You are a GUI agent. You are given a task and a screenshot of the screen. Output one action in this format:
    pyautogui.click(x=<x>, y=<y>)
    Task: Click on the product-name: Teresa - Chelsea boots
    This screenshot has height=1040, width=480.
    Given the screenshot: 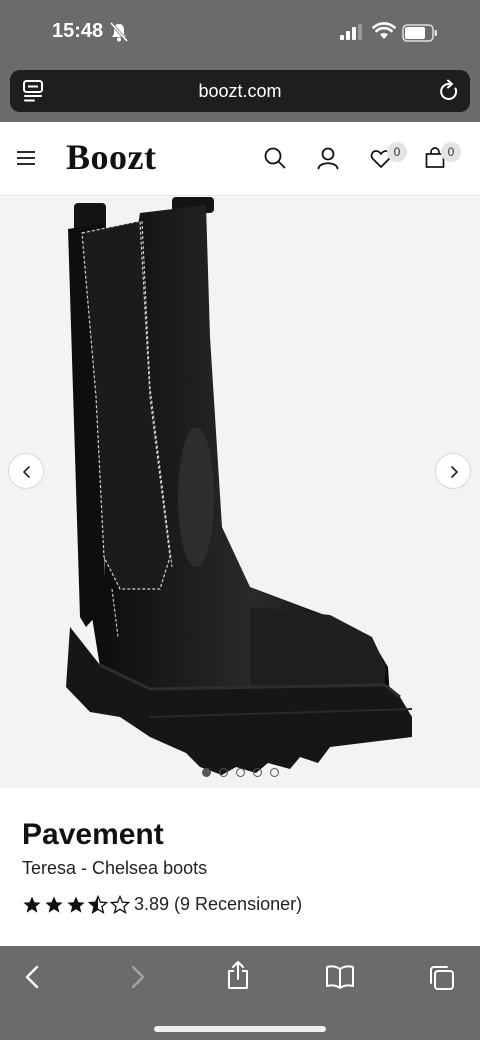 What is the action you would take?
    pyautogui.click(x=115, y=868)
    